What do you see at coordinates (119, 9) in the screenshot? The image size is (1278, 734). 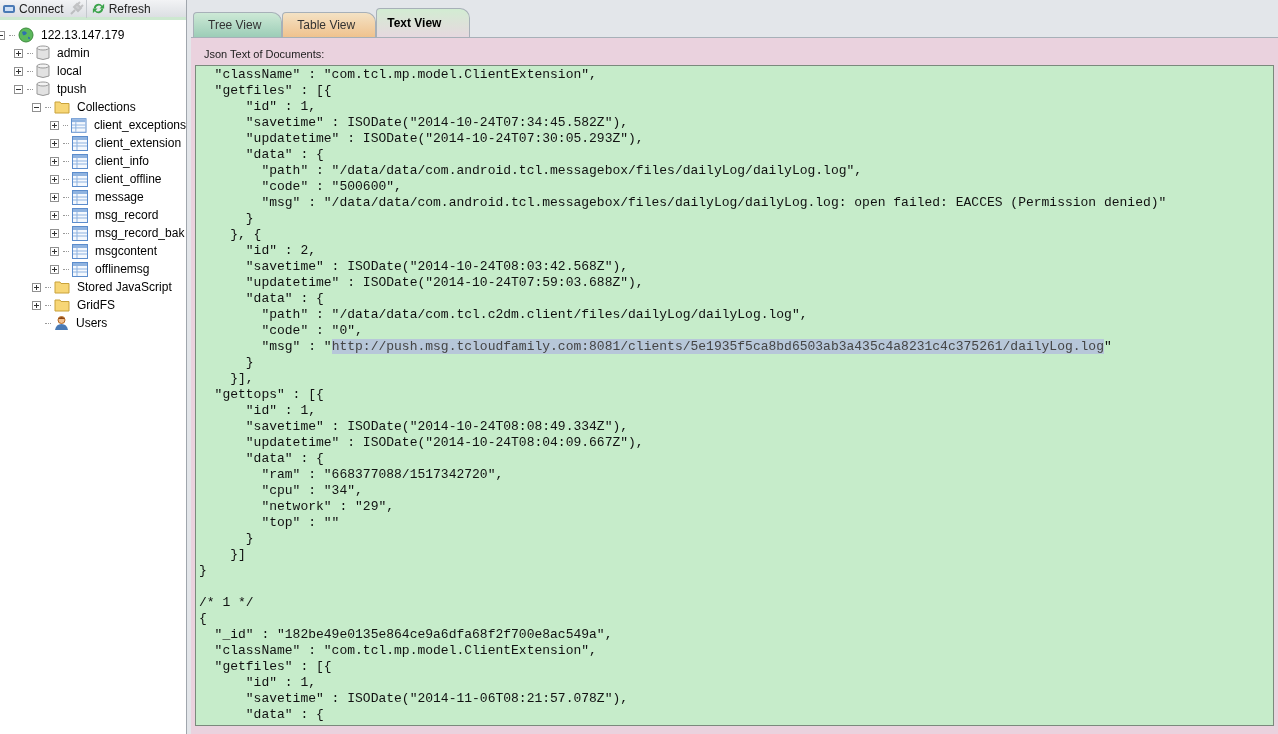 I see `refresh-button: Refresh` at bounding box center [119, 9].